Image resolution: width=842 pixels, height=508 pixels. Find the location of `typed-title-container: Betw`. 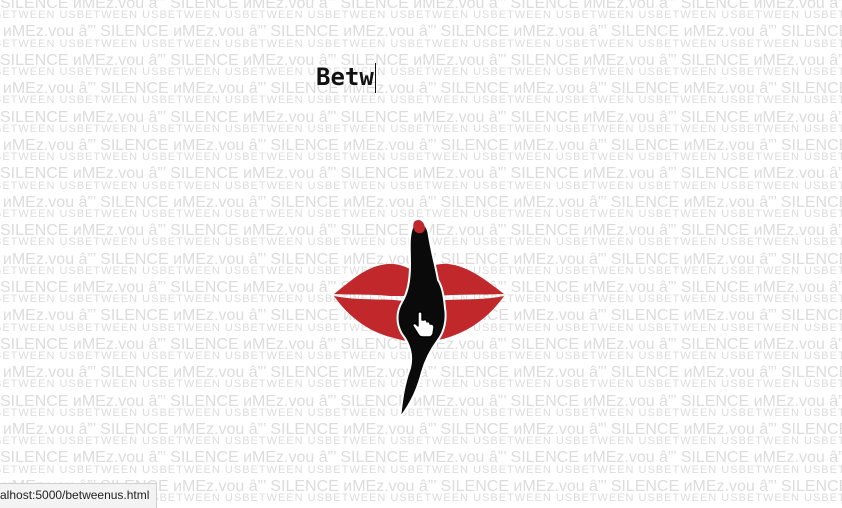

typed-title-container: Betw is located at coordinates (346, 77).